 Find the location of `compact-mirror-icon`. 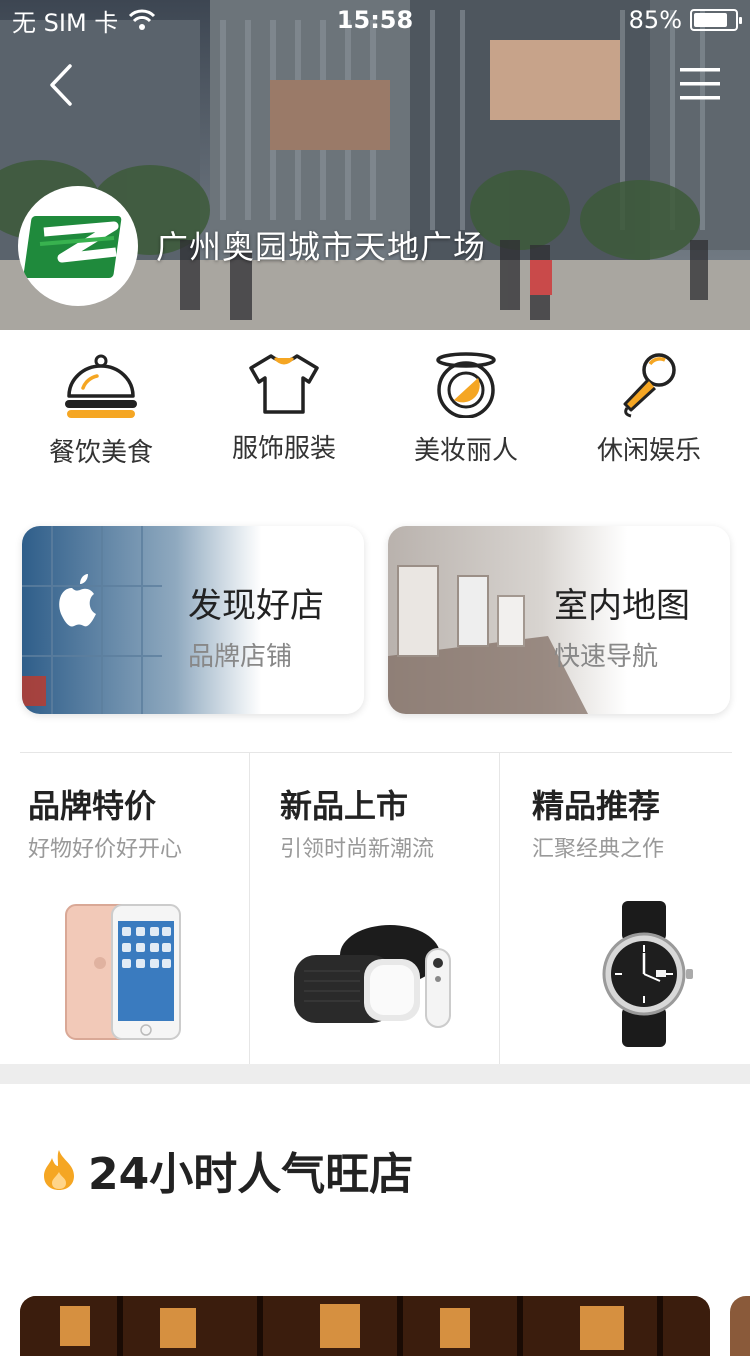

compact-mirror-icon is located at coordinates (466, 385).